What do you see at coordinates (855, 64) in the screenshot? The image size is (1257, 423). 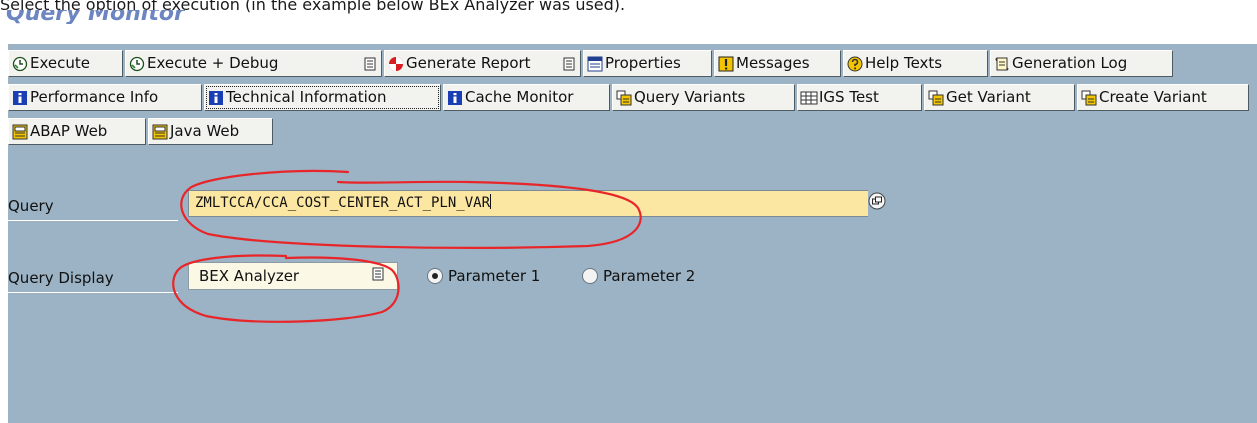 I see `help-texts-icon` at bounding box center [855, 64].